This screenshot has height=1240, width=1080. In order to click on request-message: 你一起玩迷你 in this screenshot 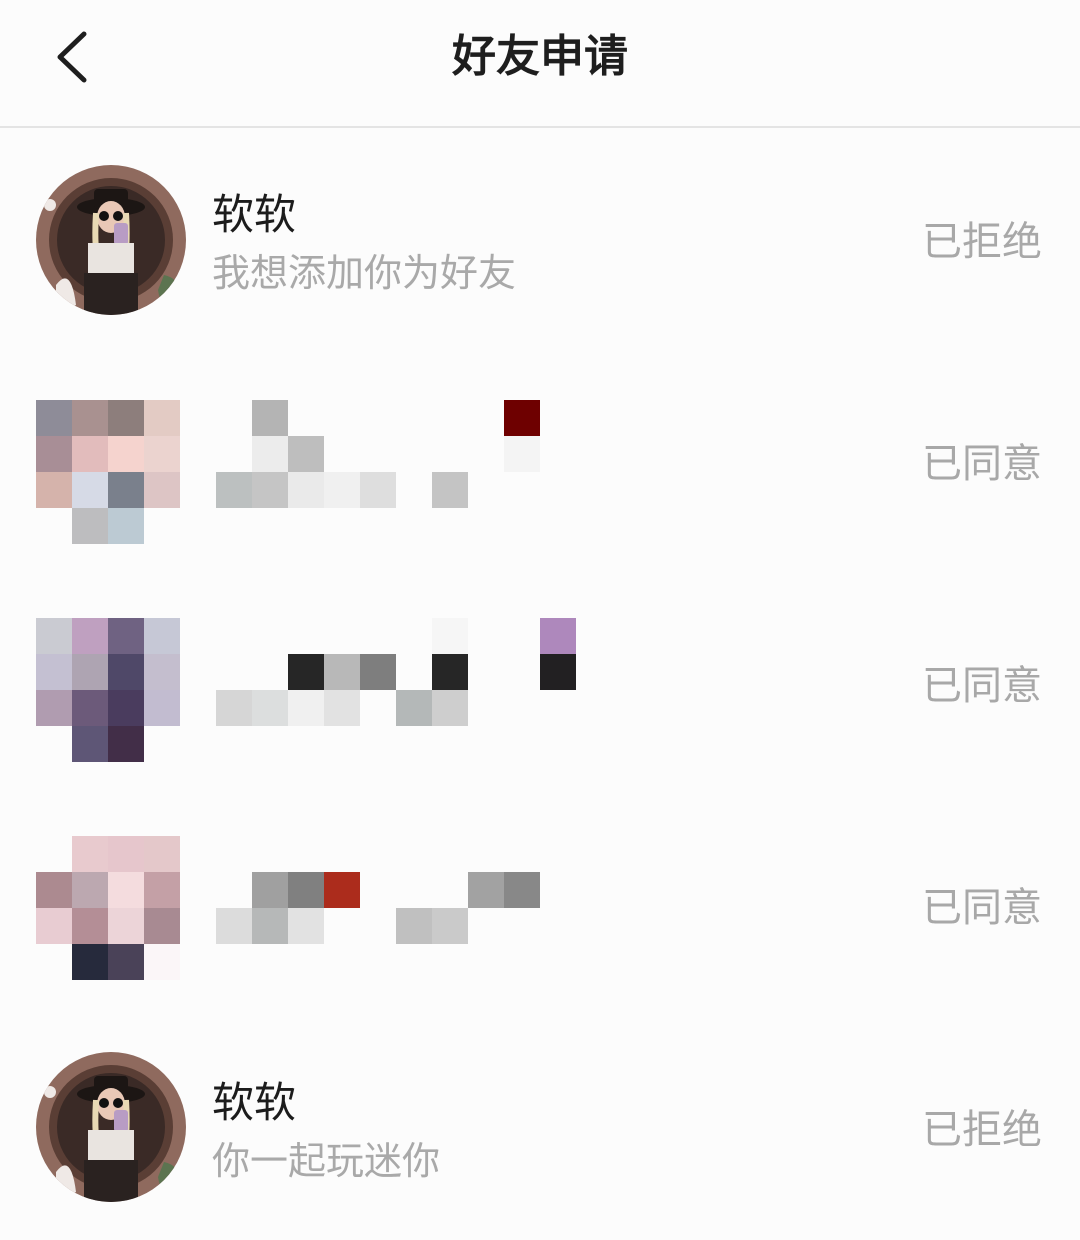, I will do `click(326, 1161)`.